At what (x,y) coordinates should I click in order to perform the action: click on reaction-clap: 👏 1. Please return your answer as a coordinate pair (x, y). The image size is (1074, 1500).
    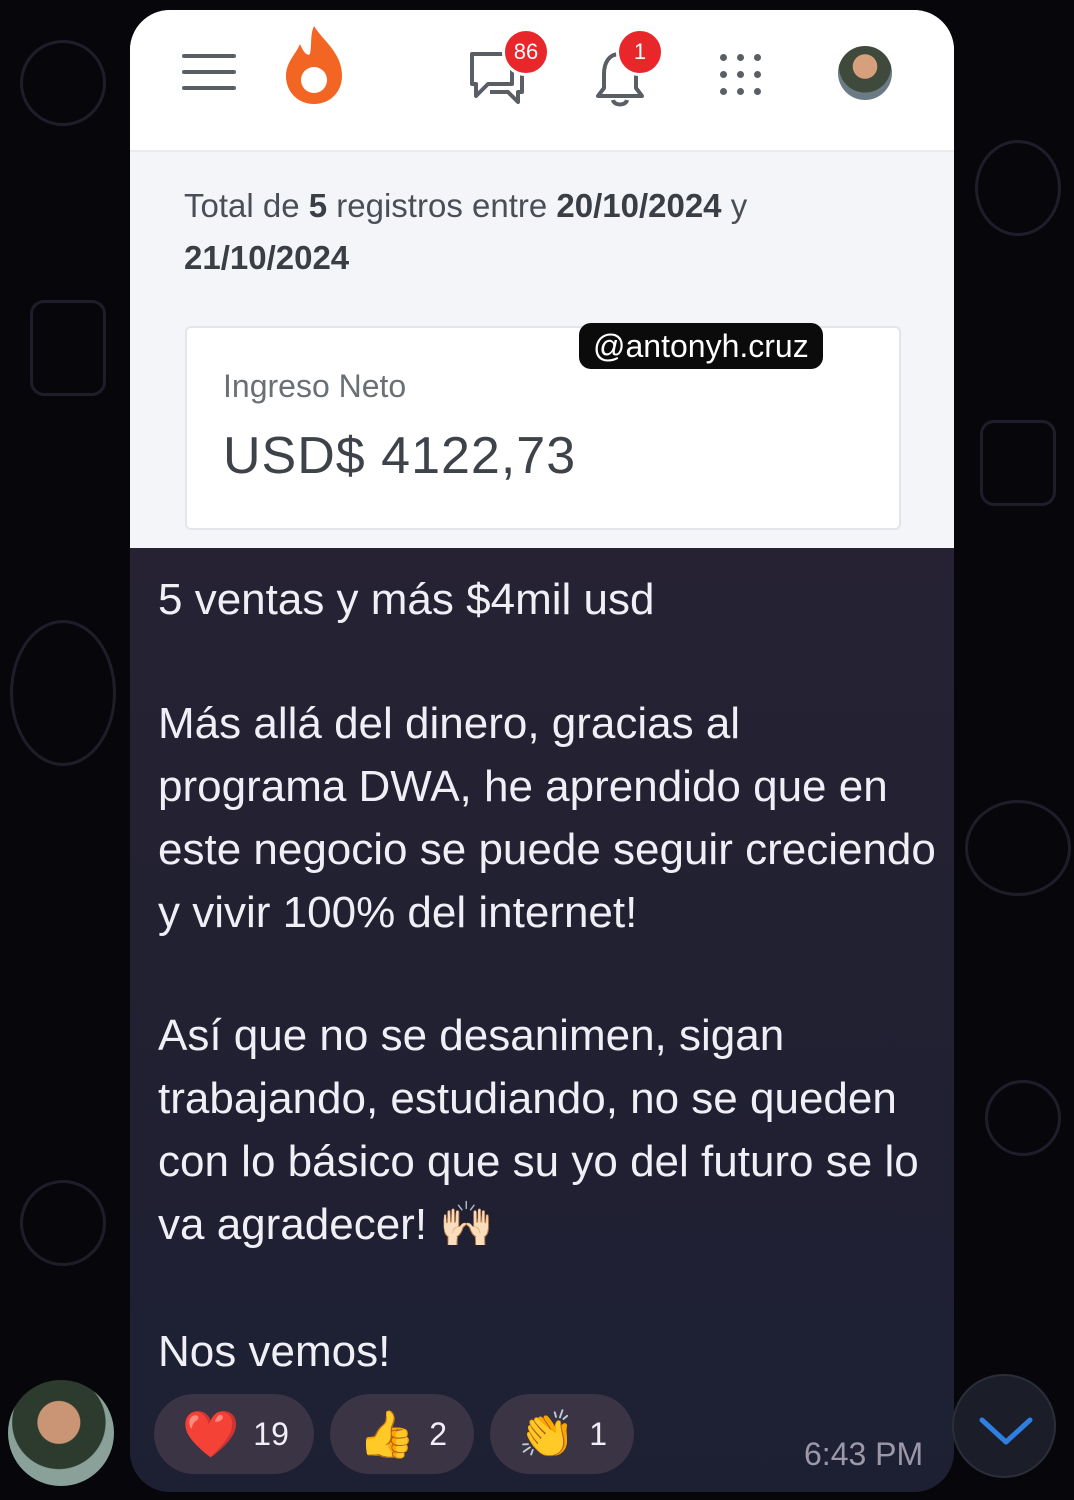
    Looking at the image, I should click on (562, 1434).